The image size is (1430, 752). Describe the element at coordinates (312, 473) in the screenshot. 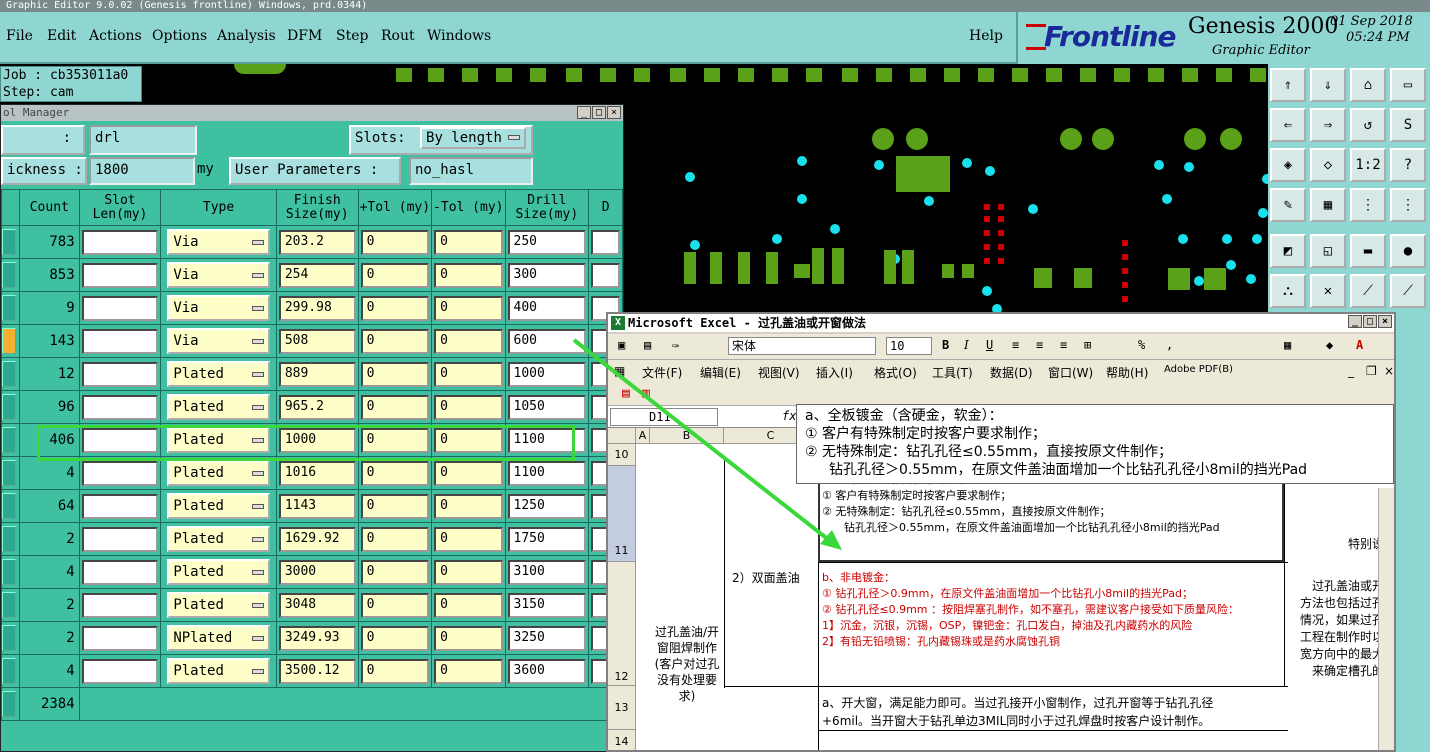

I see `table-row: 4 Plated 1016 0 0 1100` at that location.